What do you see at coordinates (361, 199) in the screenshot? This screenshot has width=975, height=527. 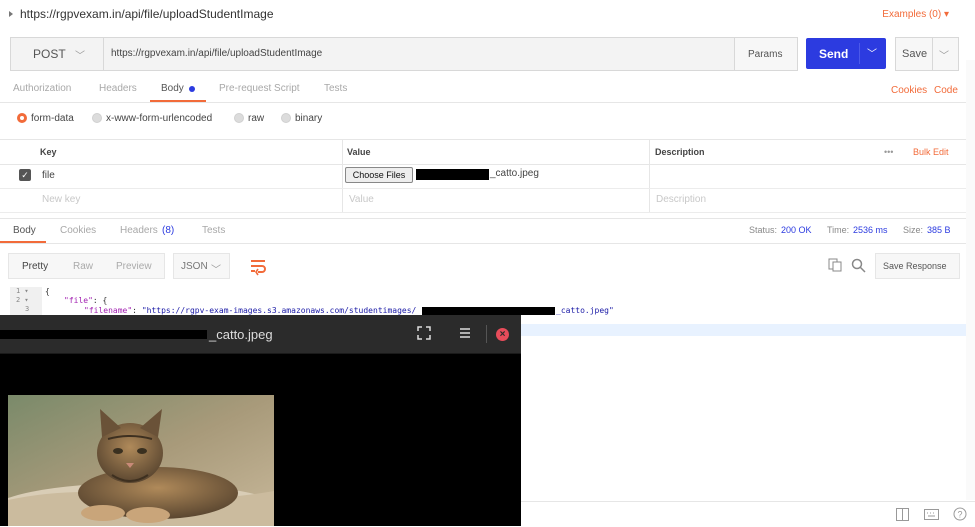 I see `new-value-input: Value` at bounding box center [361, 199].